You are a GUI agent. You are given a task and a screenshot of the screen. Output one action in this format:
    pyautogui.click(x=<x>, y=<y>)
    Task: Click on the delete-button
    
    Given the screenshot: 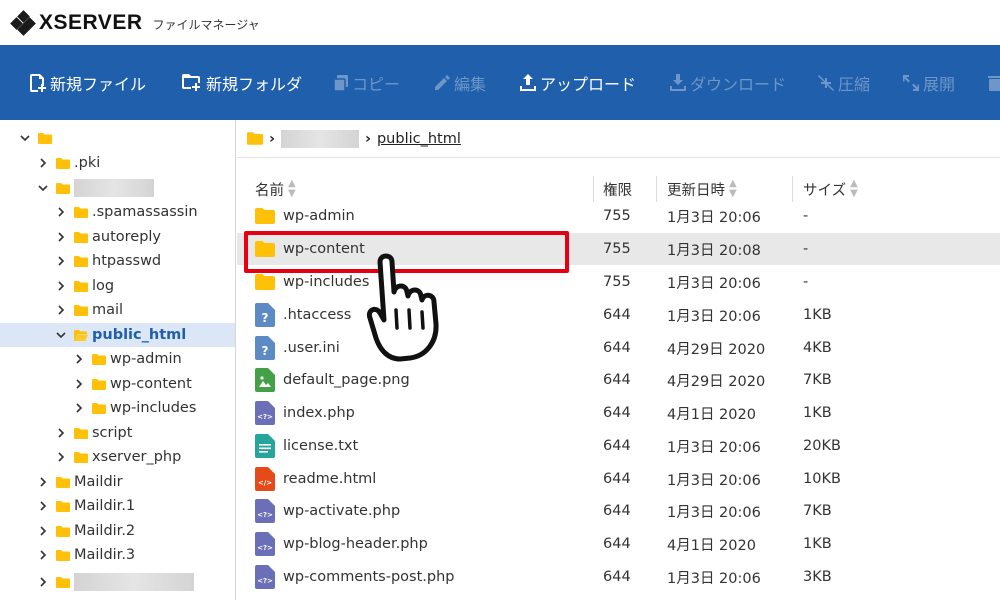 What is the action you would take?
    pyautogui.click(x=994, y=82)
    